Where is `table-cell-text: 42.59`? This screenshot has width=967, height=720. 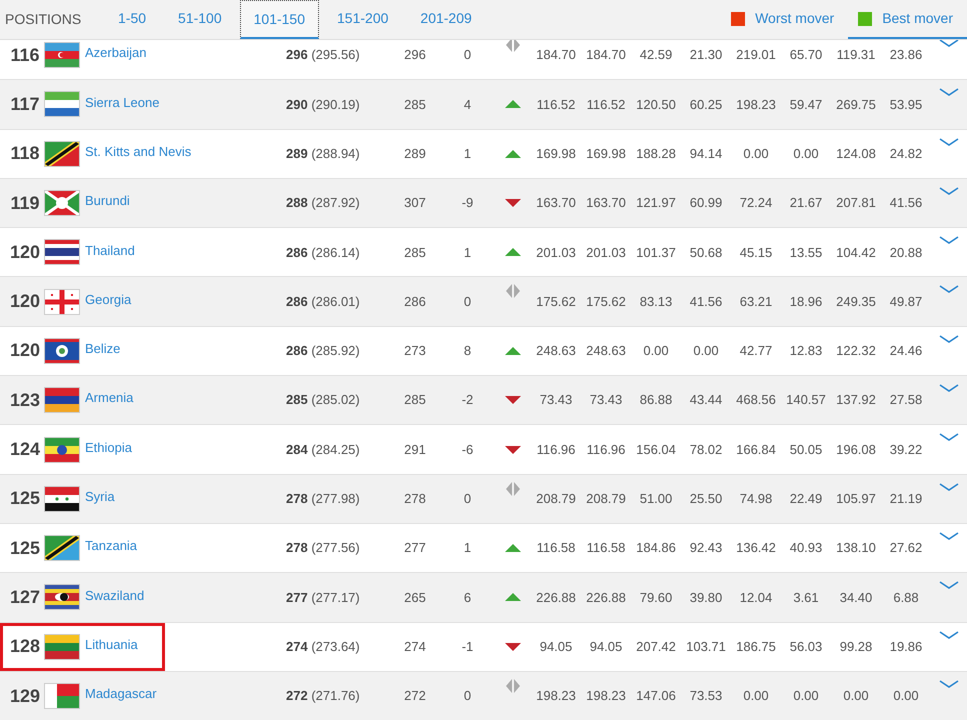
table-cell-text: 42.59 is located at coordinates (656, 55).